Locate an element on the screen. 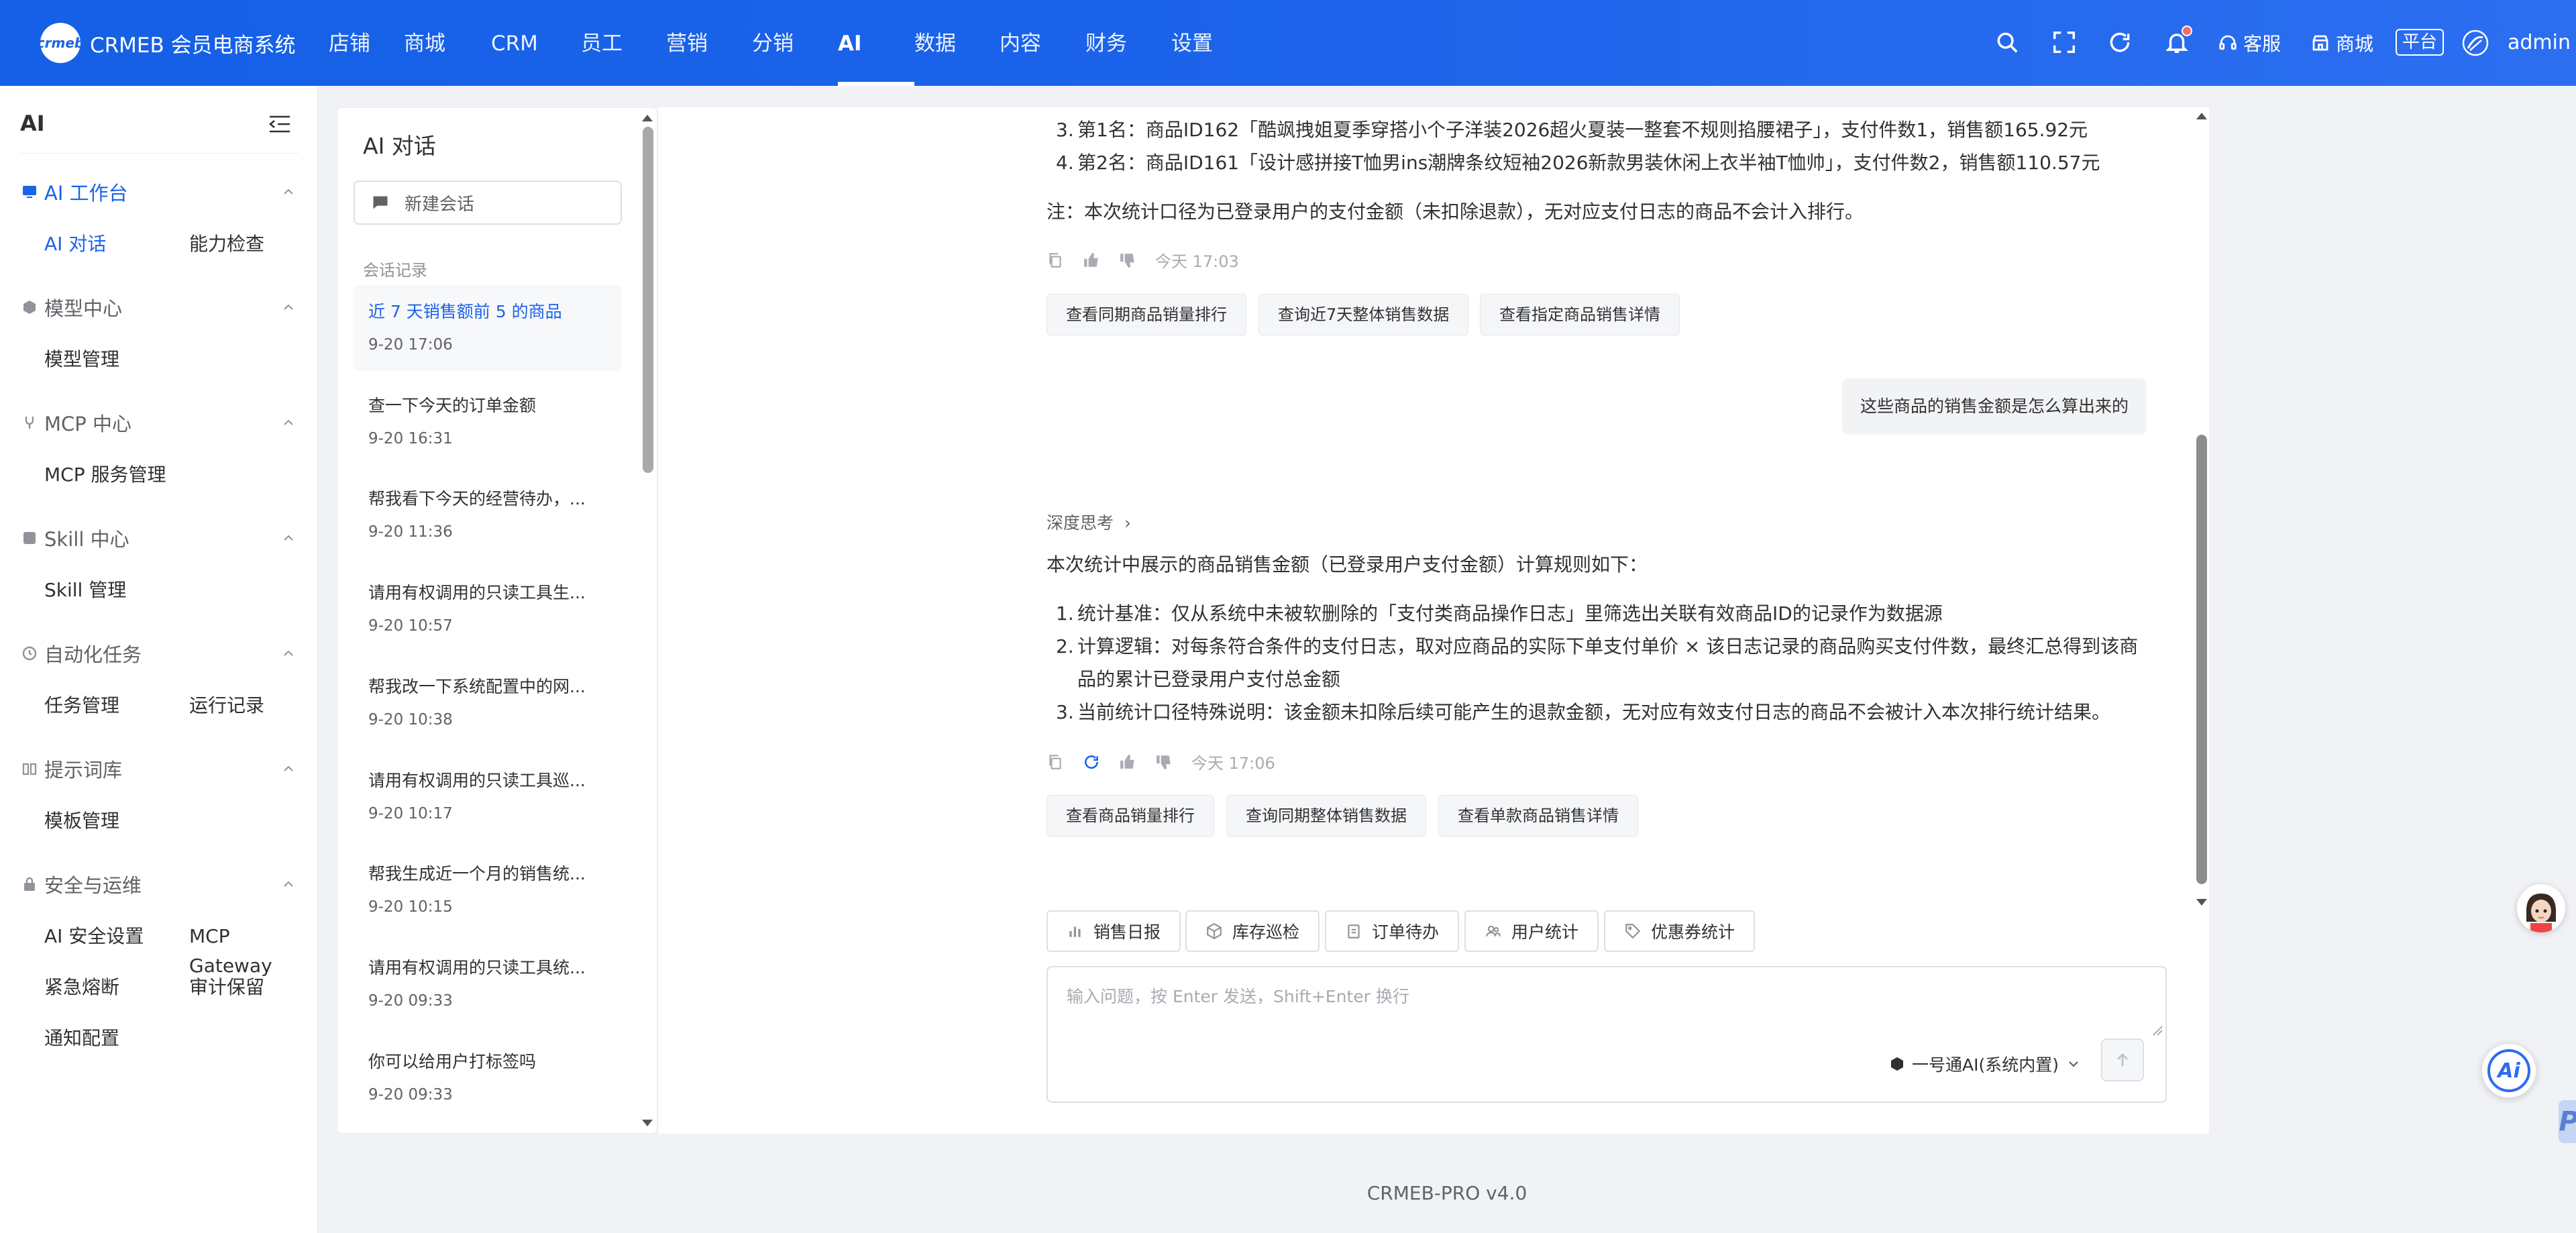  app-logo: crmeb CRMEB 会员电商系统 is located at coordinates (166, 43).